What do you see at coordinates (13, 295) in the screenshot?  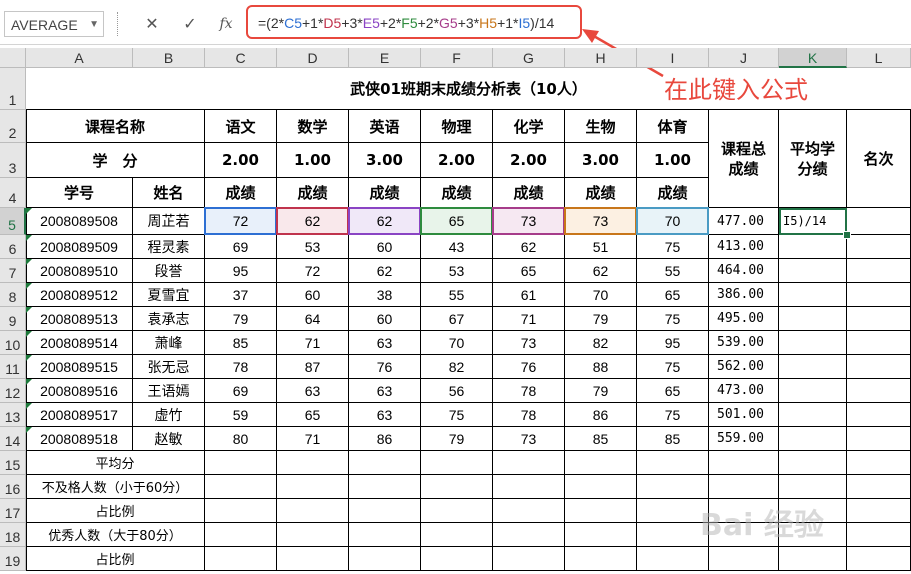 I see `row-header-8: 8` at bounding box center [13, 295].